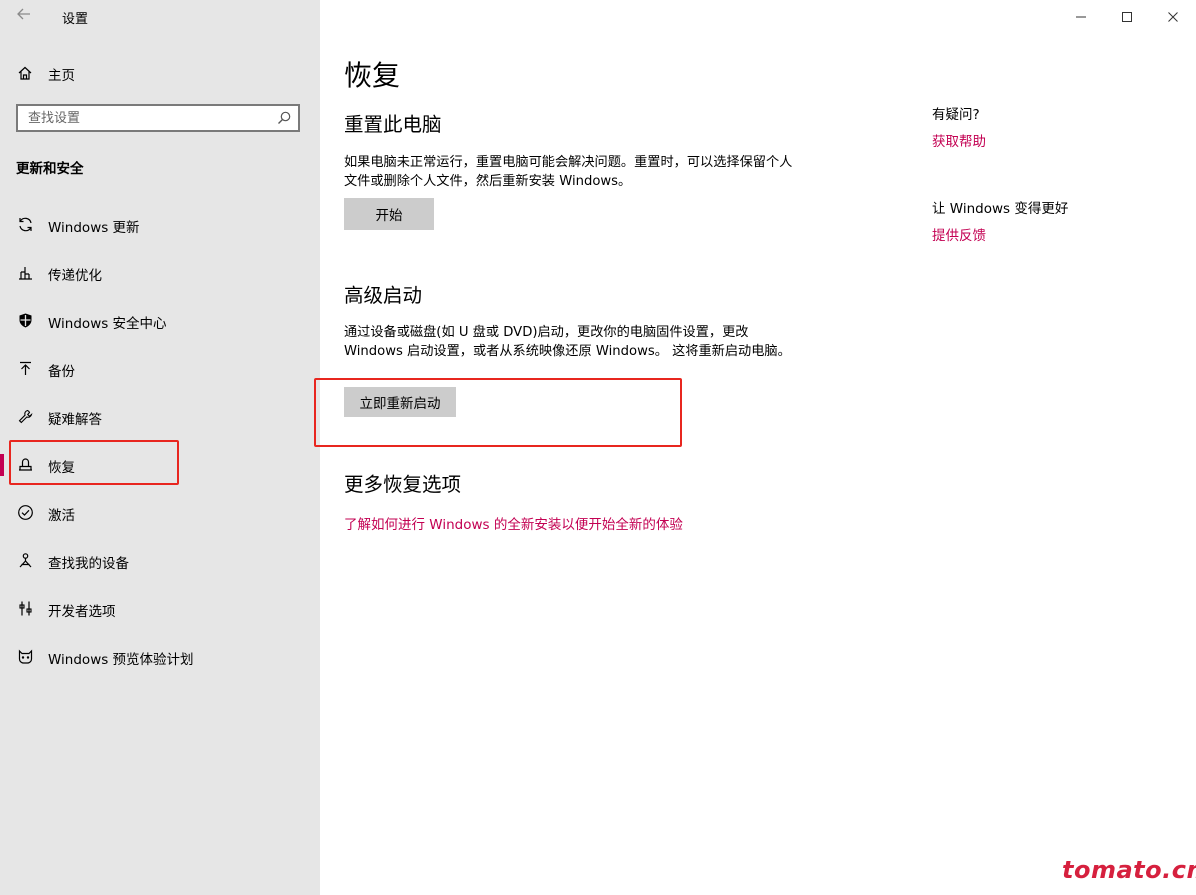 This screenshot has height=895, width=1196. Describe the element at coordinates (383, 295) in the screenshot. I see `advanced-startup-heading: 高级启动` at that location.